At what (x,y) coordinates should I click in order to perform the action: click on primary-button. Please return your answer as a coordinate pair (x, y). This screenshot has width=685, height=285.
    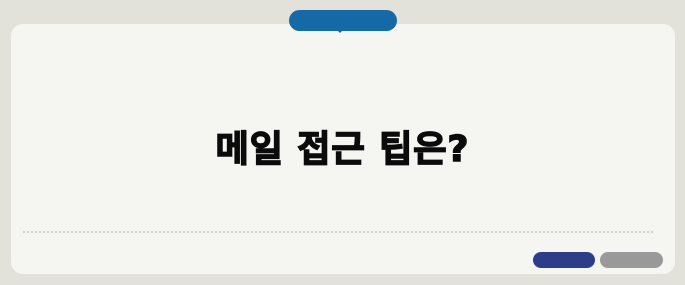
    Looking at the image, I should click on (564, 260).